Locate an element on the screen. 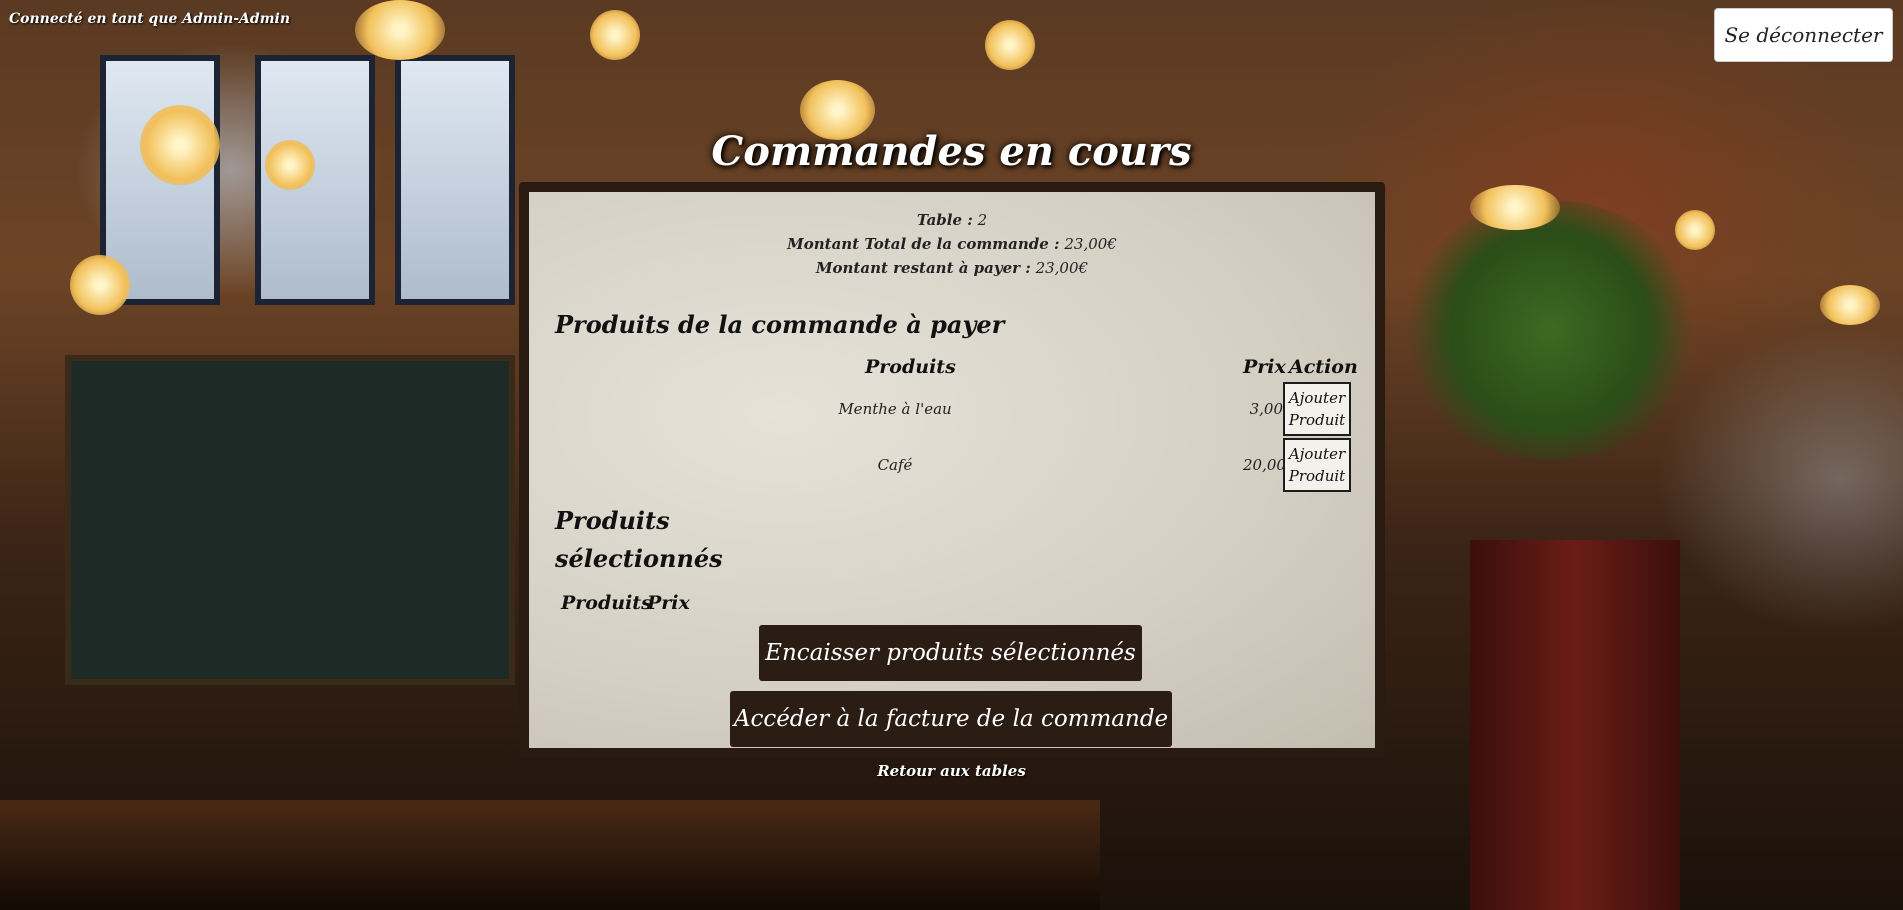 The width and height of the screenshot is (1903, 910). total-amount-label: Montant Total de la commande : is located at coordinates (923, 244).